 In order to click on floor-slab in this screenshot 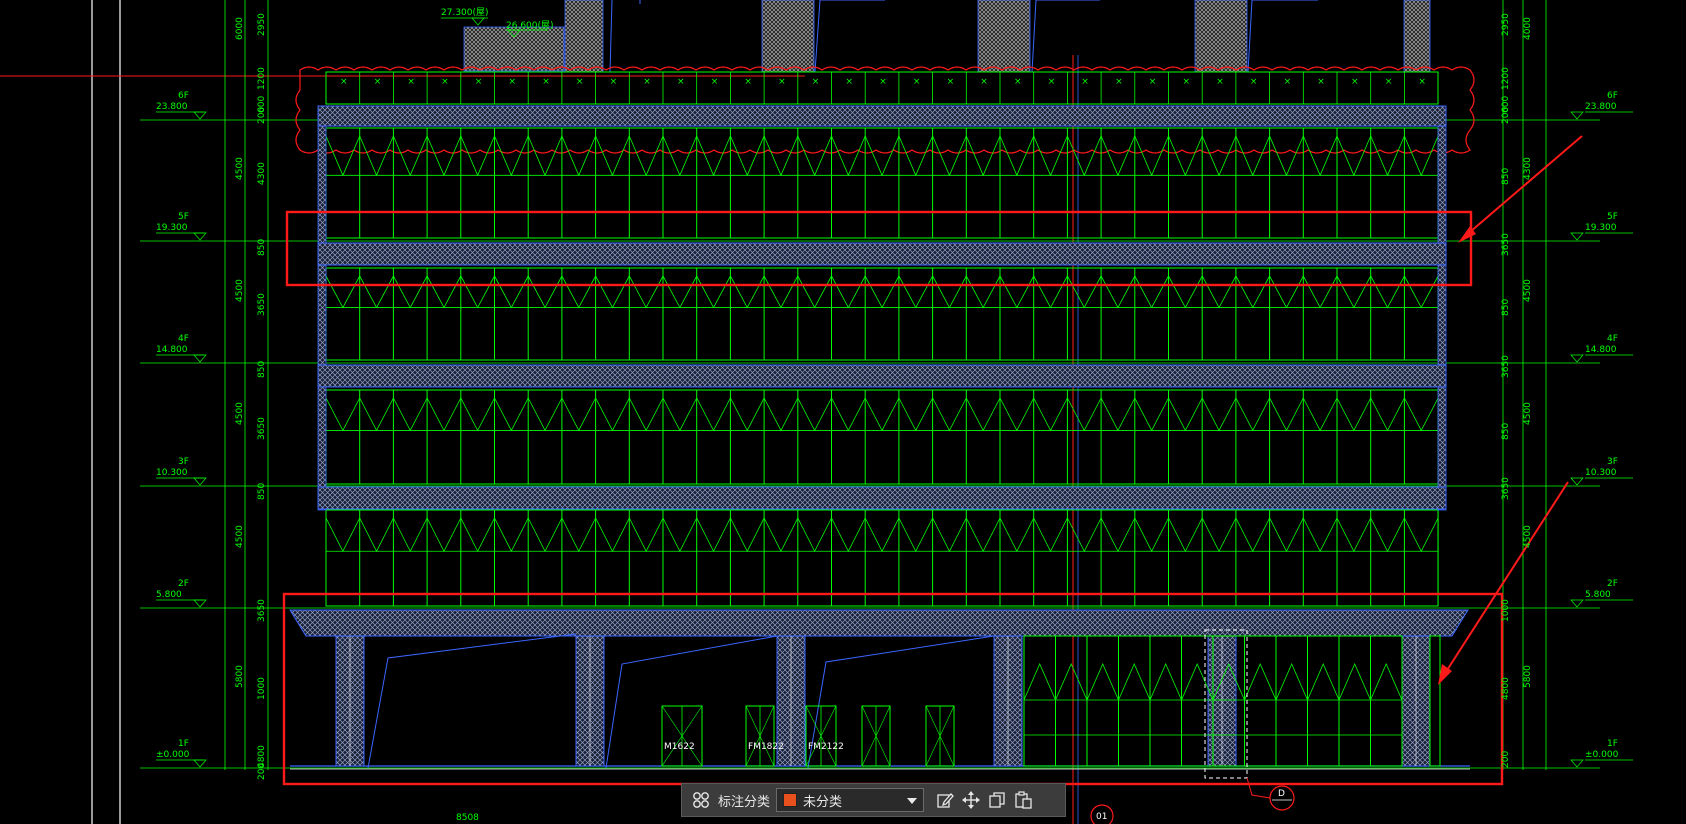, I will do `click(882, 498)`.